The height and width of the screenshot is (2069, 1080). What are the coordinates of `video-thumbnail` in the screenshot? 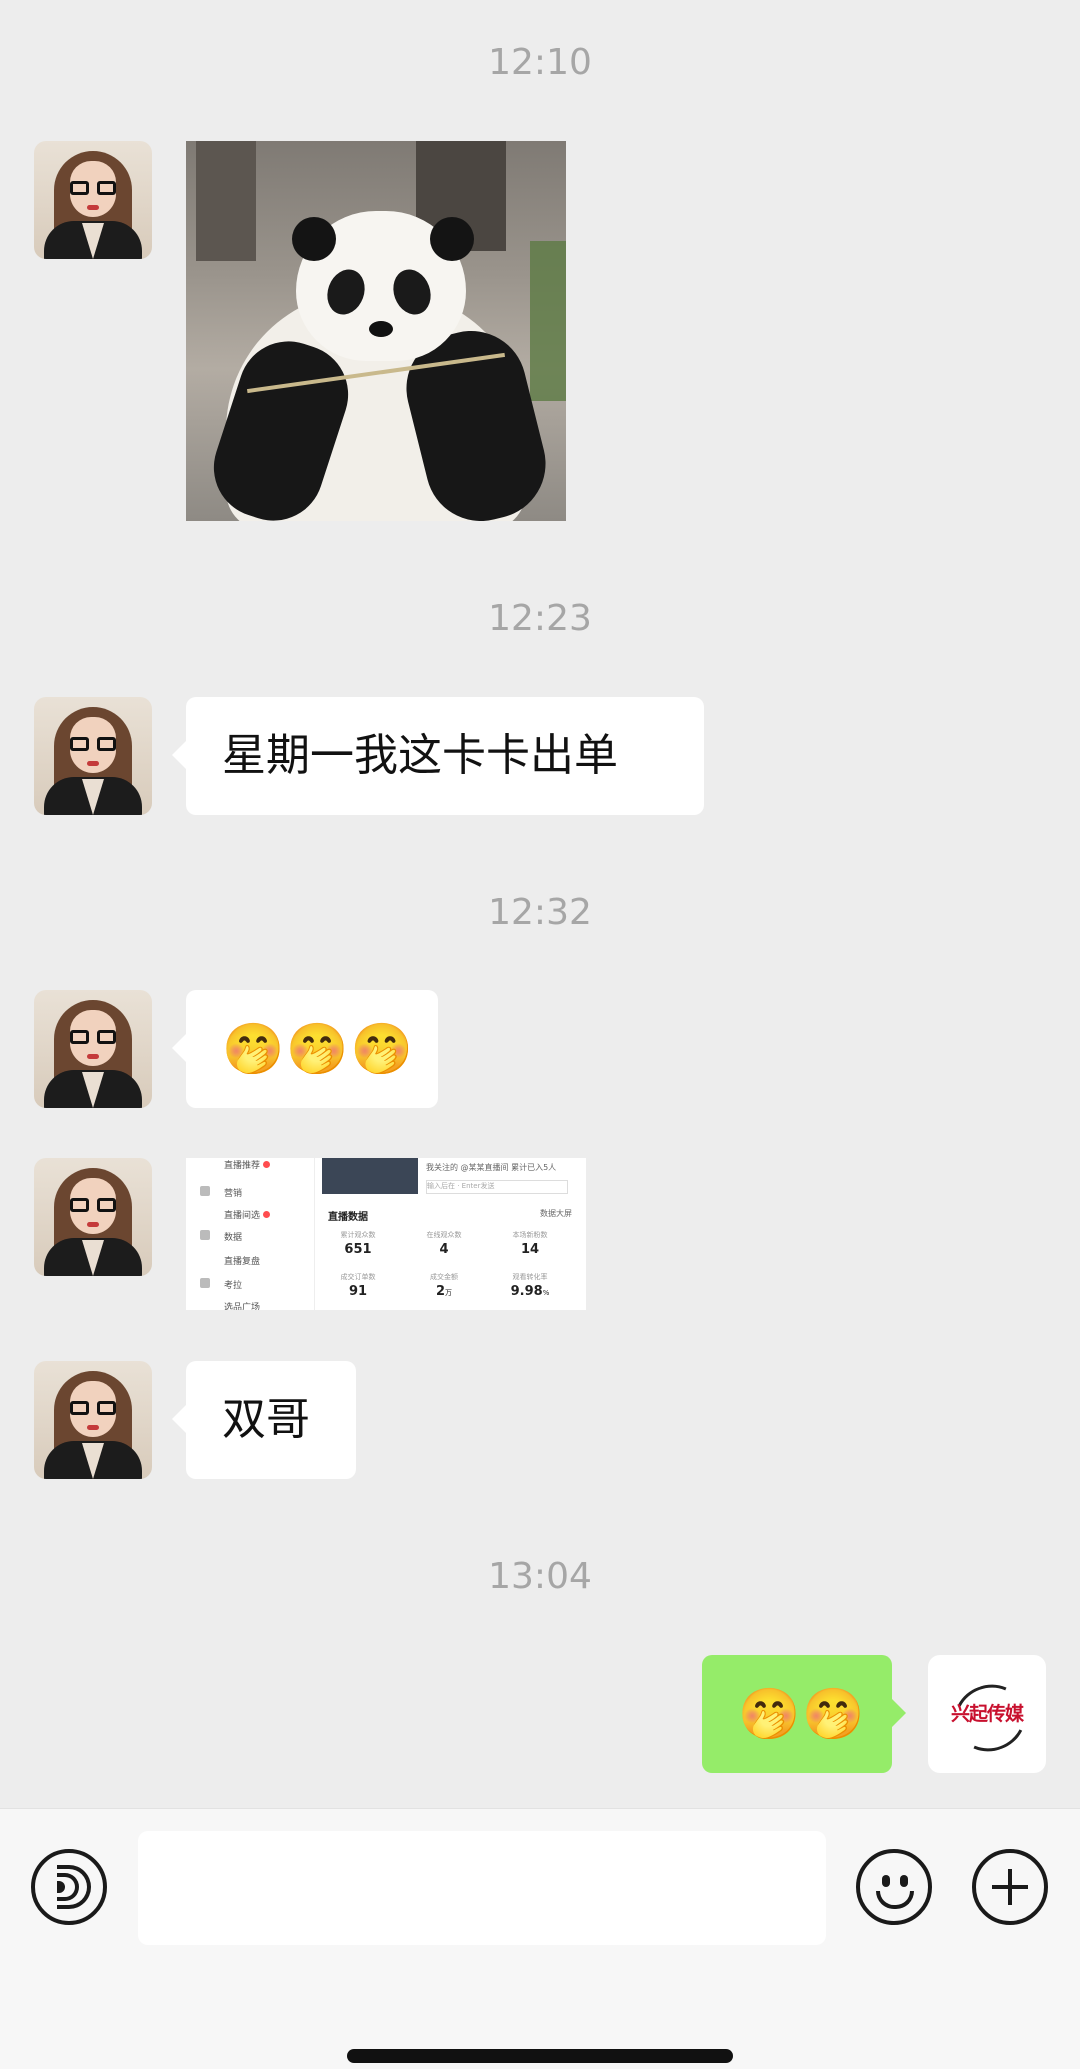 It's located at (370, 1176).